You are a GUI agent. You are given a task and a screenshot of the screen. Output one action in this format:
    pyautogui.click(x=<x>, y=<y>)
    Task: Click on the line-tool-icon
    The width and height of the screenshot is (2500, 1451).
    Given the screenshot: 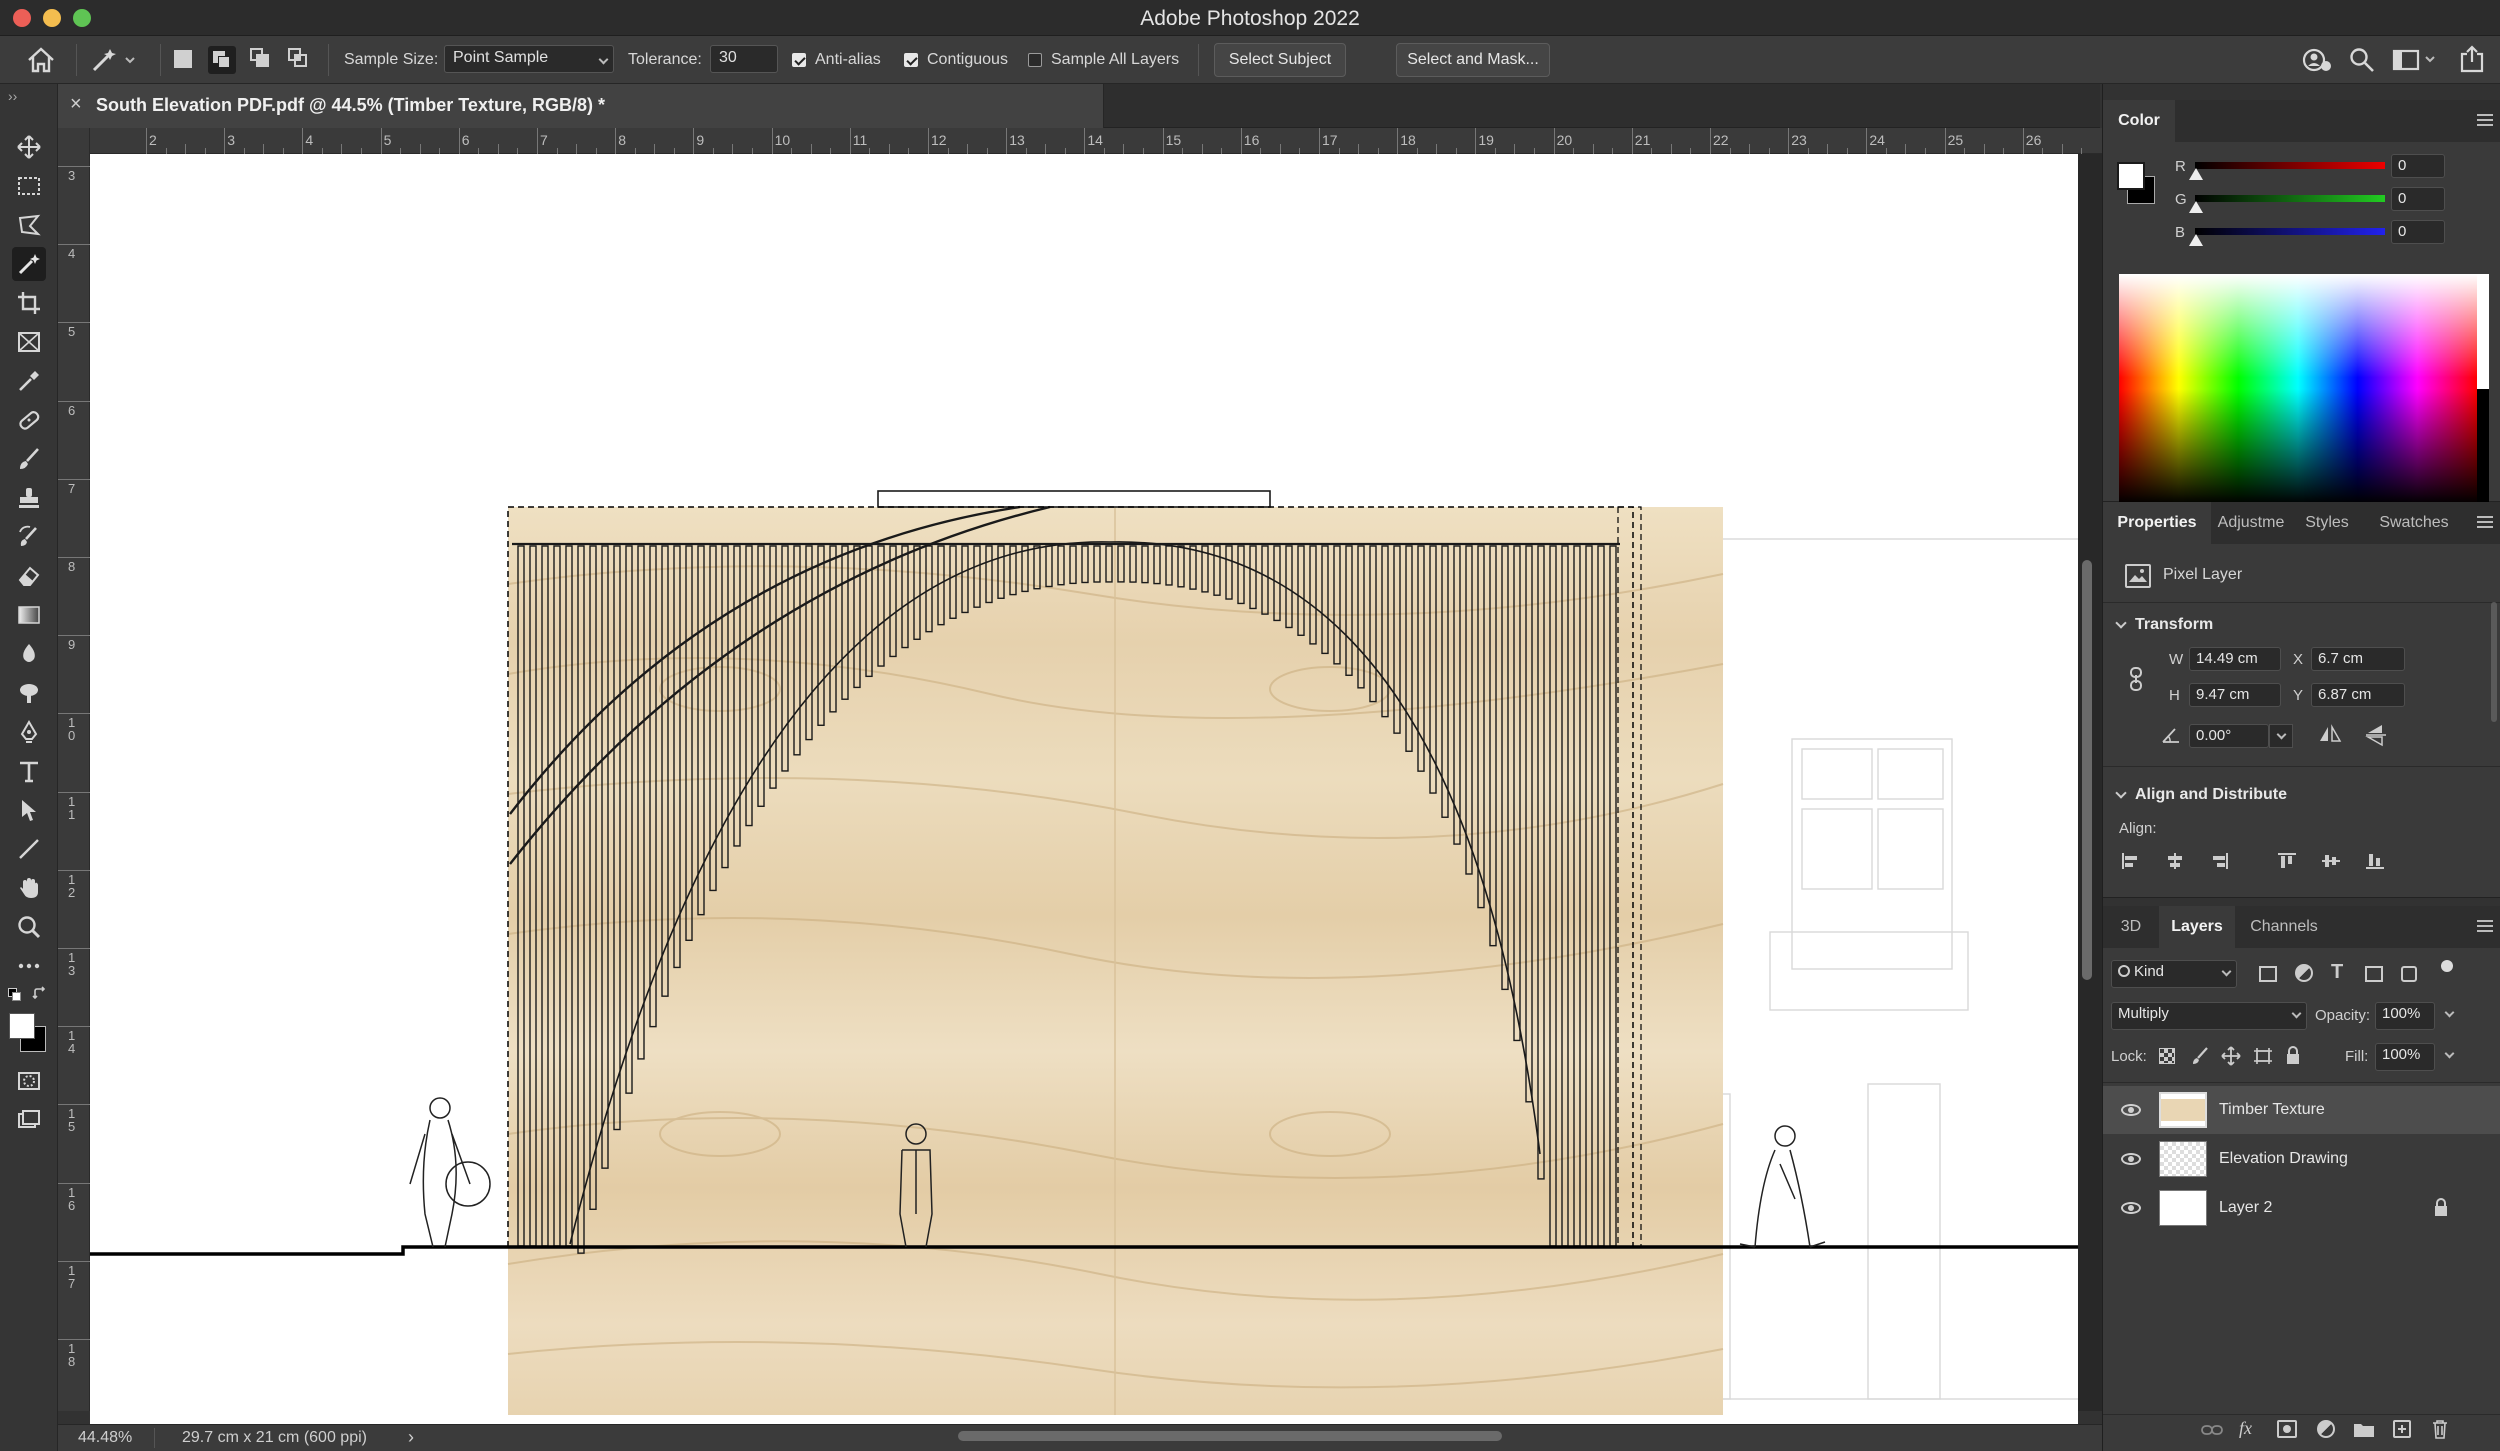 What is the action you would take?
    pyautogui.click(x=29, y=849)
    